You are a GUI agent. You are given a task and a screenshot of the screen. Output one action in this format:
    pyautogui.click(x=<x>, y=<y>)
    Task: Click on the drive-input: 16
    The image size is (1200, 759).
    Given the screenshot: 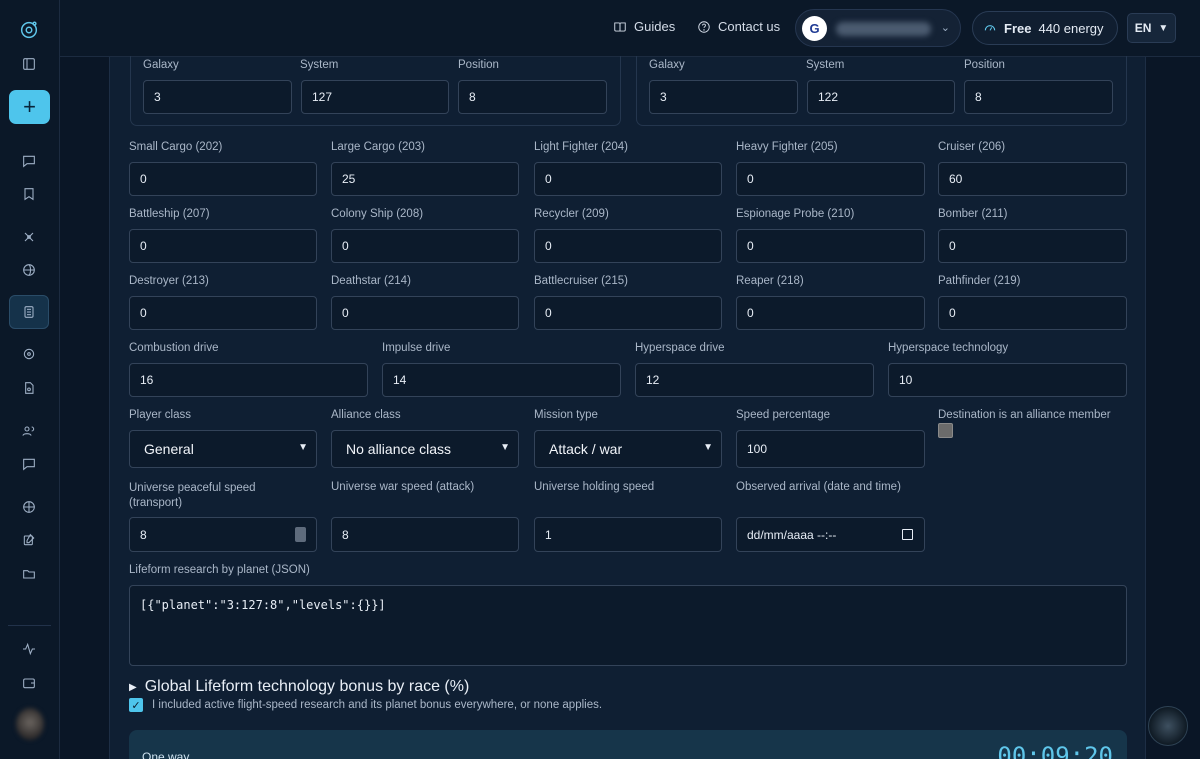 What is the action you would take?
    pyautogui.click(x=248, y=380)
    